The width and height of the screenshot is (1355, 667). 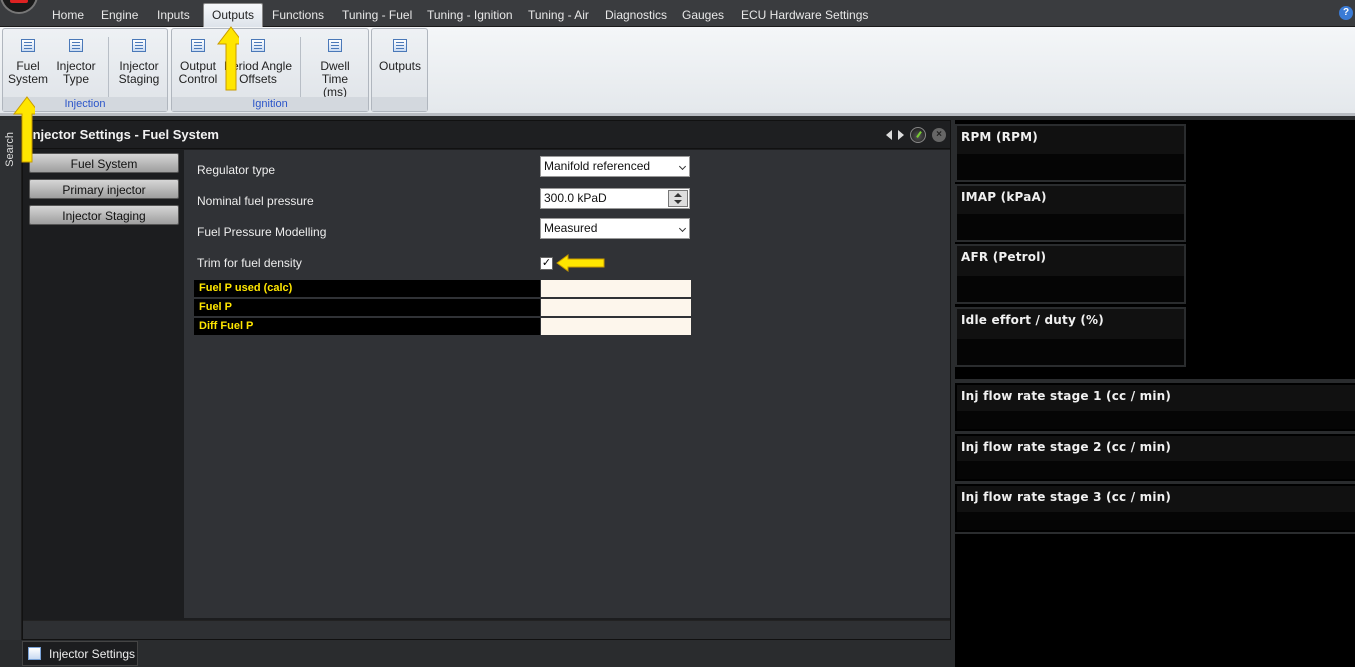 I want to click on output-control-button: Output Control, so click(x=198, y=62).